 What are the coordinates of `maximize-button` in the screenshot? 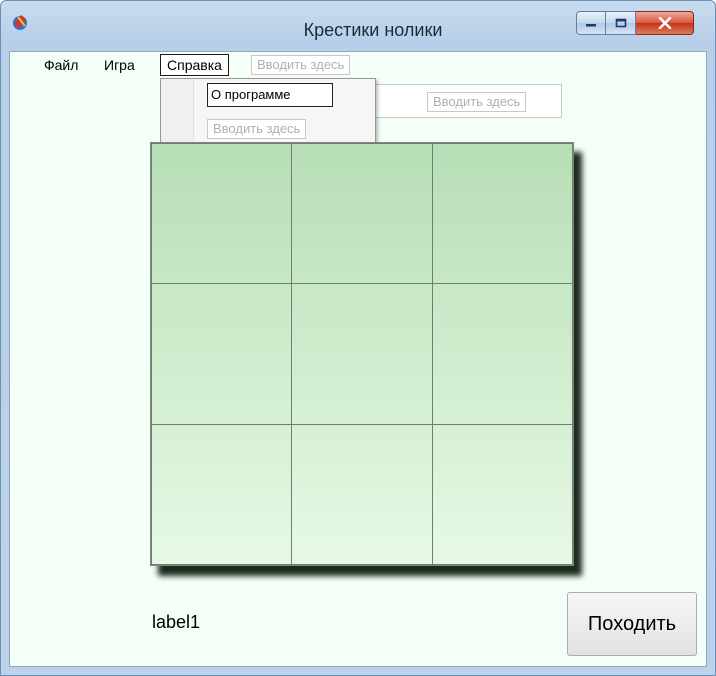 It's located at (621, 23).